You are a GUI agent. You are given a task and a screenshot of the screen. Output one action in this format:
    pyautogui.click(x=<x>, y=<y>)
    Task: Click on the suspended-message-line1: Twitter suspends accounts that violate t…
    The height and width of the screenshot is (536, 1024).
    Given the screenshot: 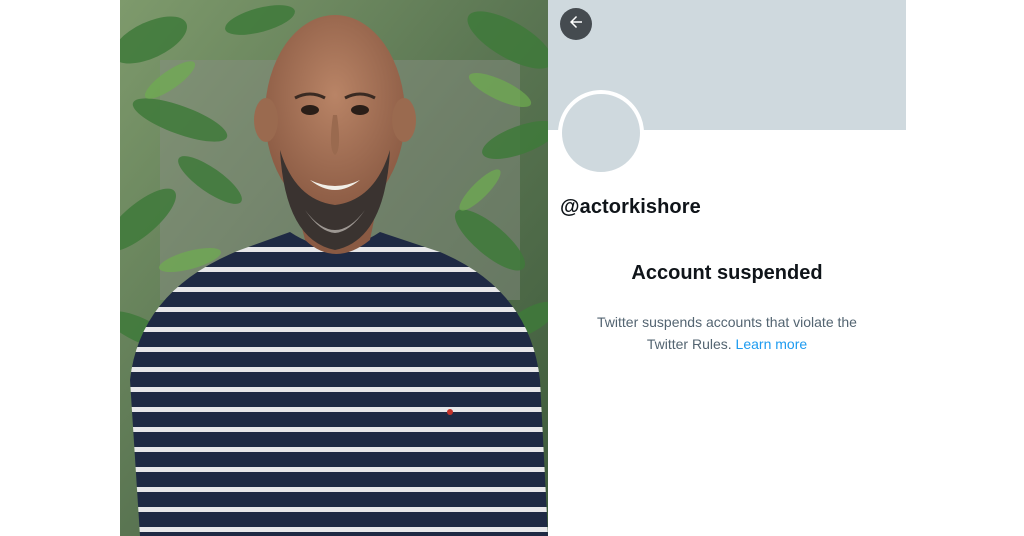 What is the action you would take?
    pyautogui.click(x=727, y=322)
    